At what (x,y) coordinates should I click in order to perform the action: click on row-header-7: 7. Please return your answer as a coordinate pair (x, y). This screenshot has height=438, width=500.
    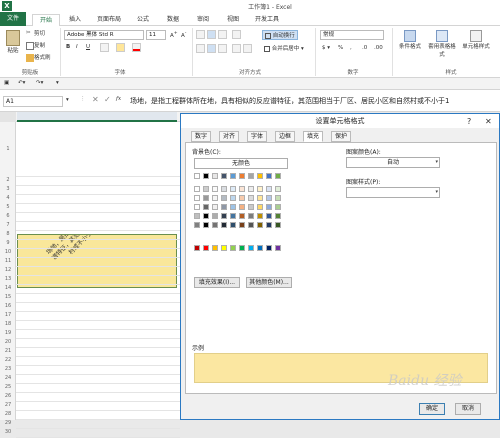
    Looking at the image, I should click on (8, 225).